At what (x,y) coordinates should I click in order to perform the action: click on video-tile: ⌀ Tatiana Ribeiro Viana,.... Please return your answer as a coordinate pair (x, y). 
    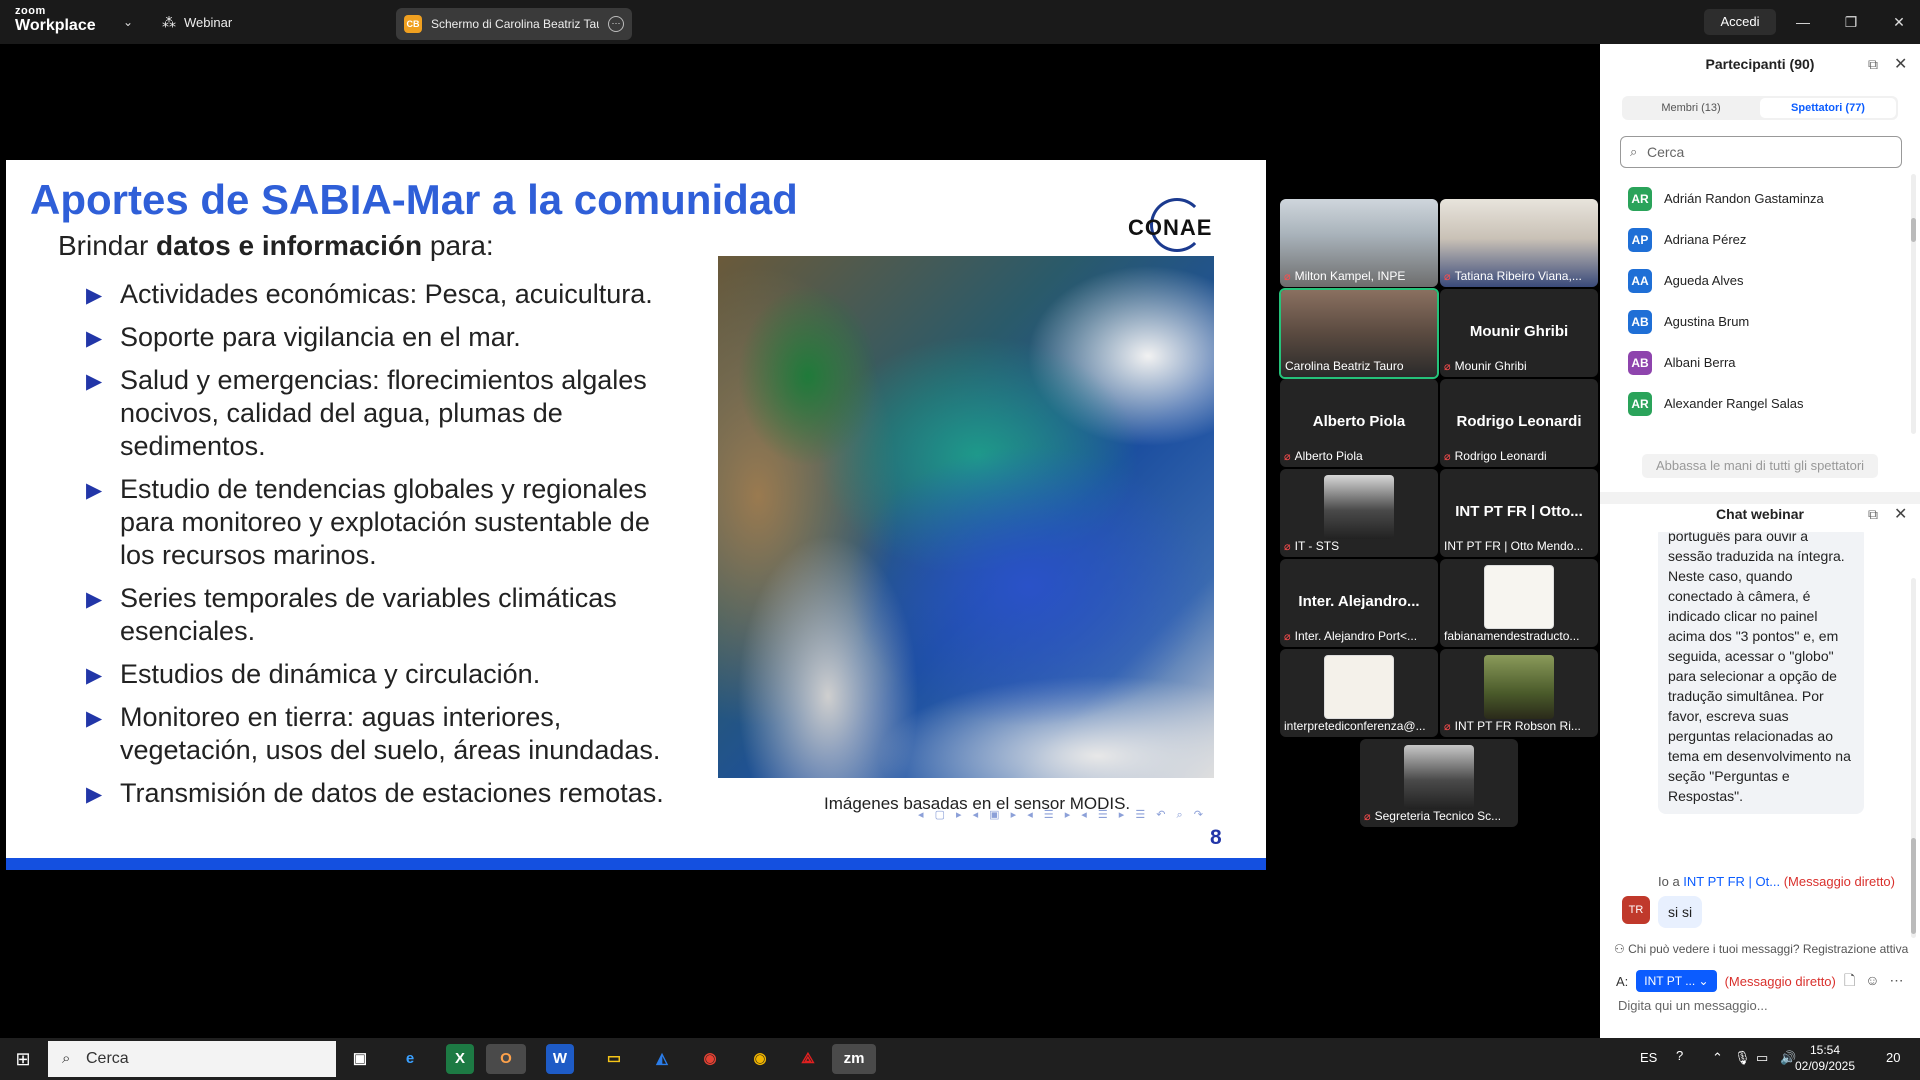
    Looking at the image, I should click on (1519, 243).